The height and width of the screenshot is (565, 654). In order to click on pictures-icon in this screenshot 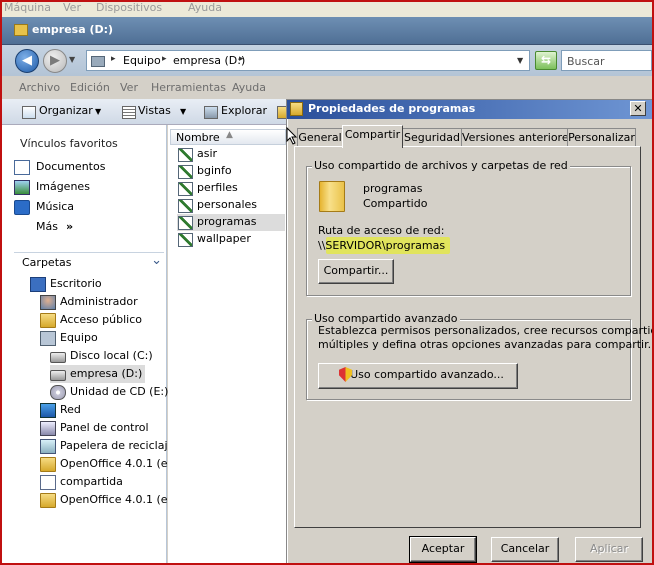, I will do `click(22, 187)`.